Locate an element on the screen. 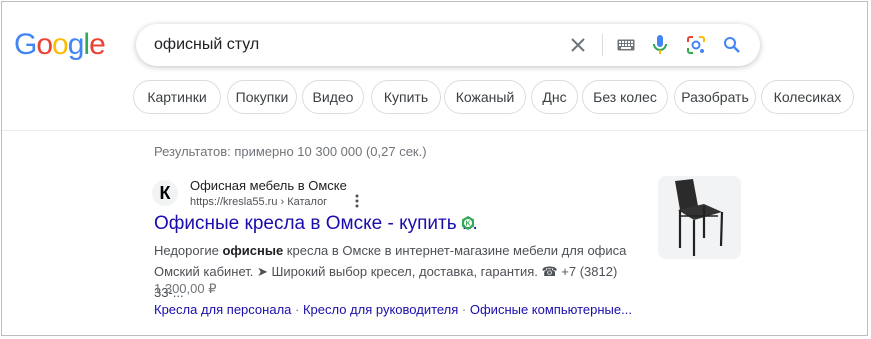 Image resolution: width=871 pixels, height=339 pixels. chip-pokupki: Покупки is located at coordinates (262, 97).